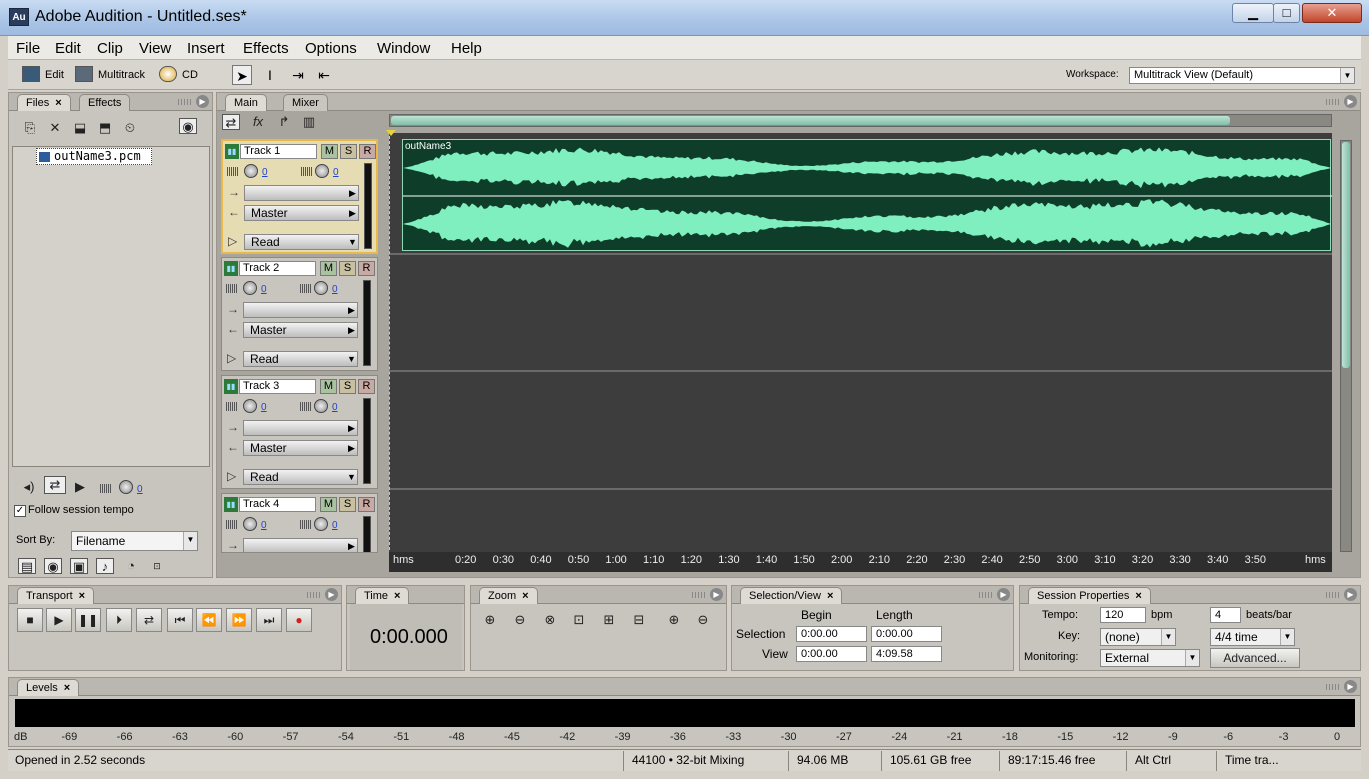  What do you see at coordinates (867, 195) in the screenshot?
I see `audio-clip` at bounding box center [867, 195].